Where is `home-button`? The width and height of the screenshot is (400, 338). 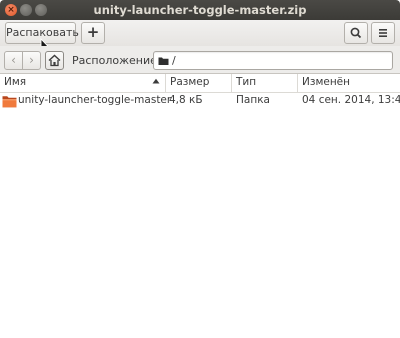
home-button is located at coordinates (54, 60).